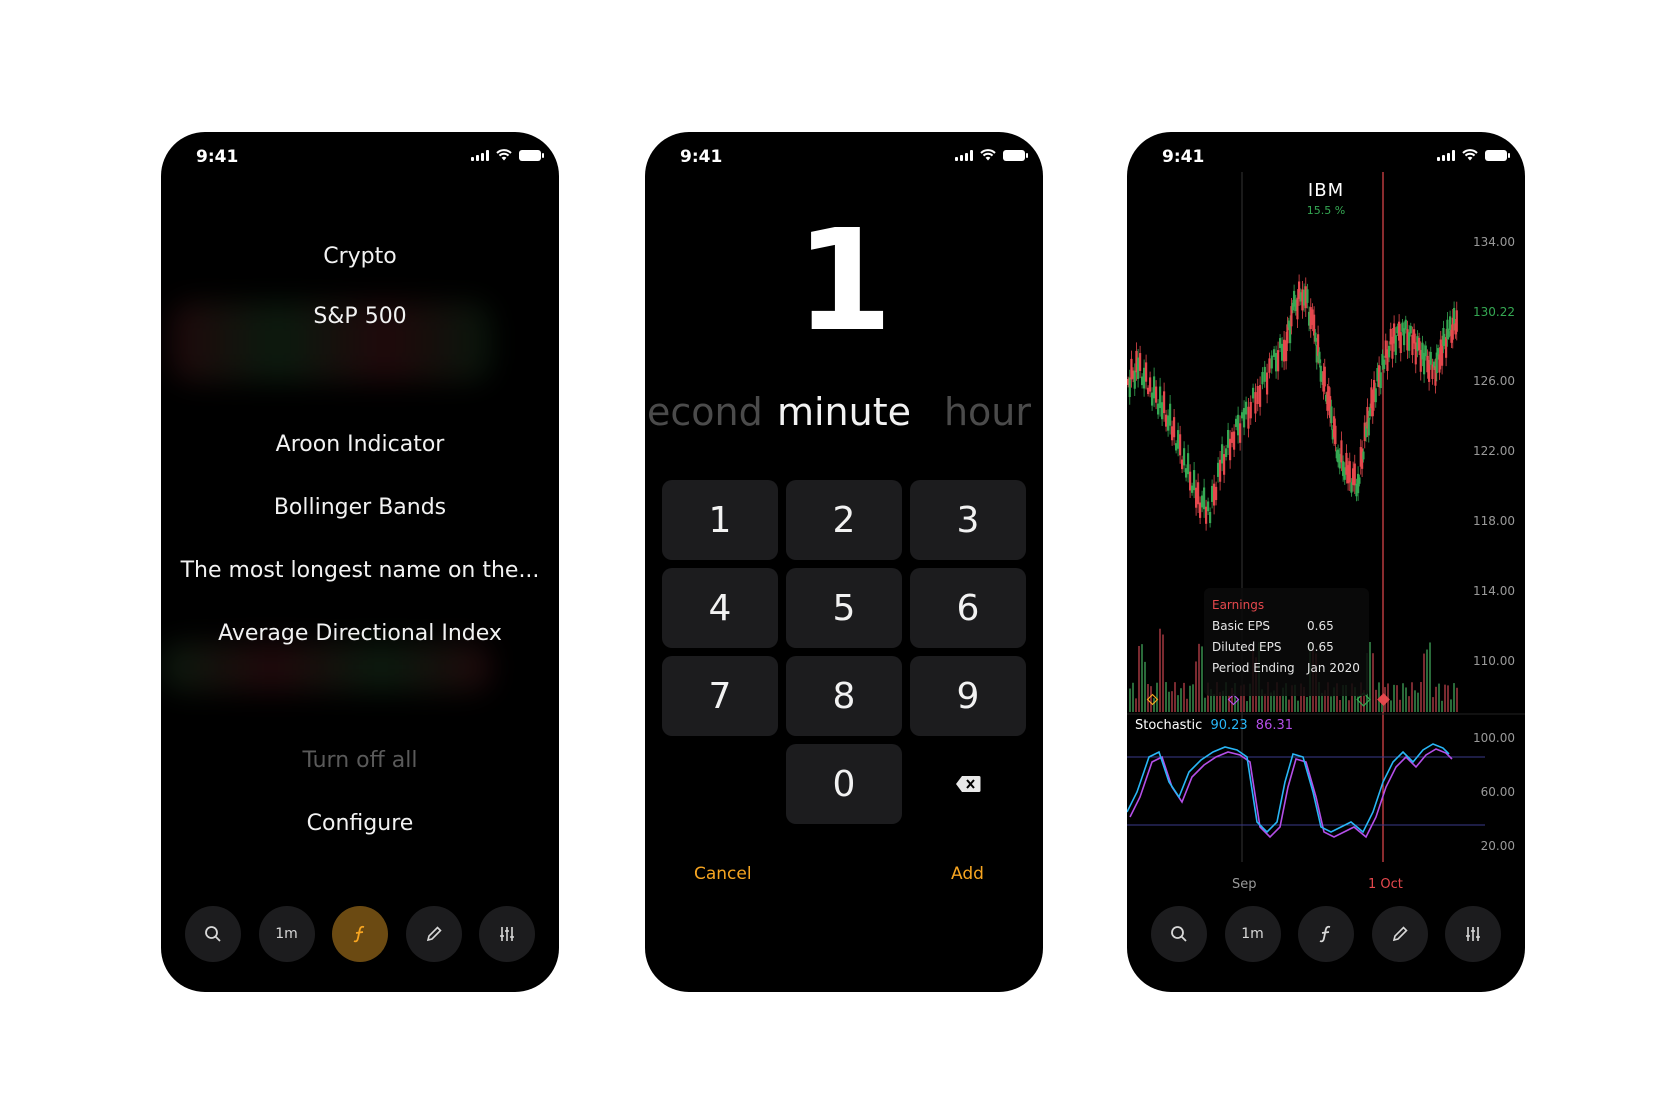 The height and width of the screenshot is (1120, 1680). I want to click on stochastic-legend: Stochastic 90.23 86.31, so click(1214, 725).